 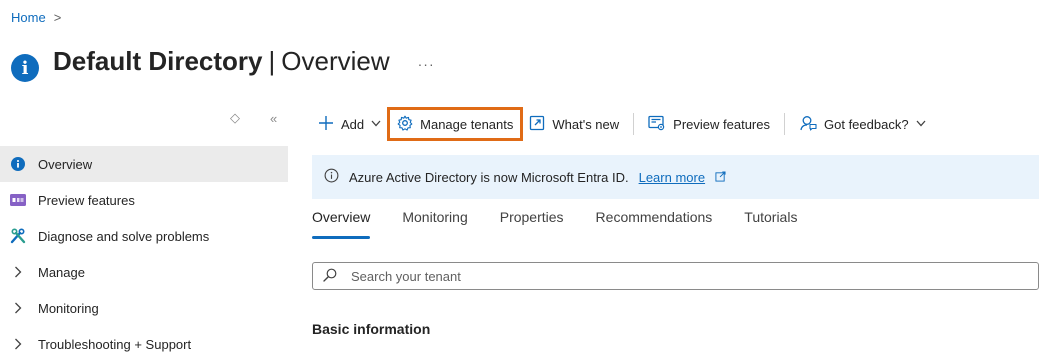 What do you see at coordinates (68, 308) in the screenshot?
I see `sidebar-item-label: Monitoring` at bounding box center [68, 308].